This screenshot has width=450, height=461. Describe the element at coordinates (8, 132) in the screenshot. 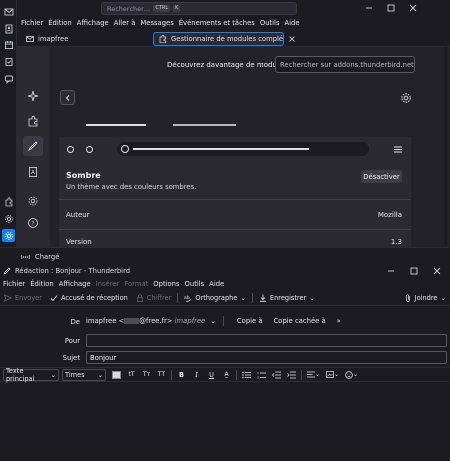

I see `spaces-toolbar` at that location.